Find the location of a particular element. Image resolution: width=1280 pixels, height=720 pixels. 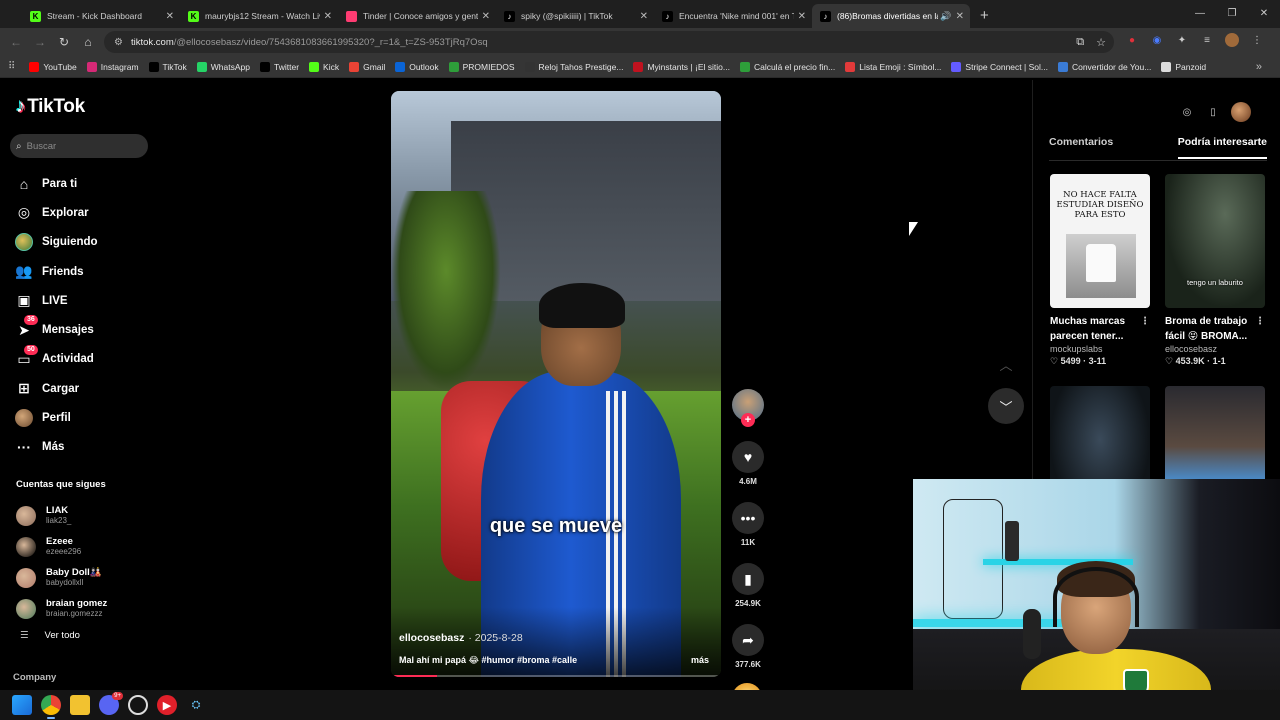

nav-item: ➤ 36 Mensajes is located at coordinates (56, 329).